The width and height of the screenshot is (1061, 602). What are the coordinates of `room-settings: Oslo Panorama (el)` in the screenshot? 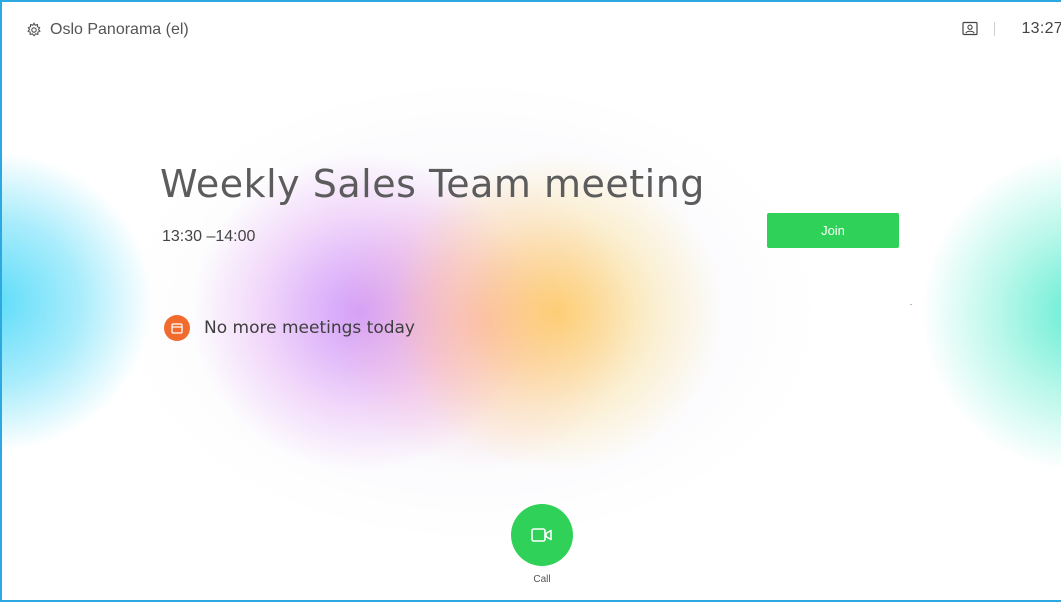 It's located at (107, 30).